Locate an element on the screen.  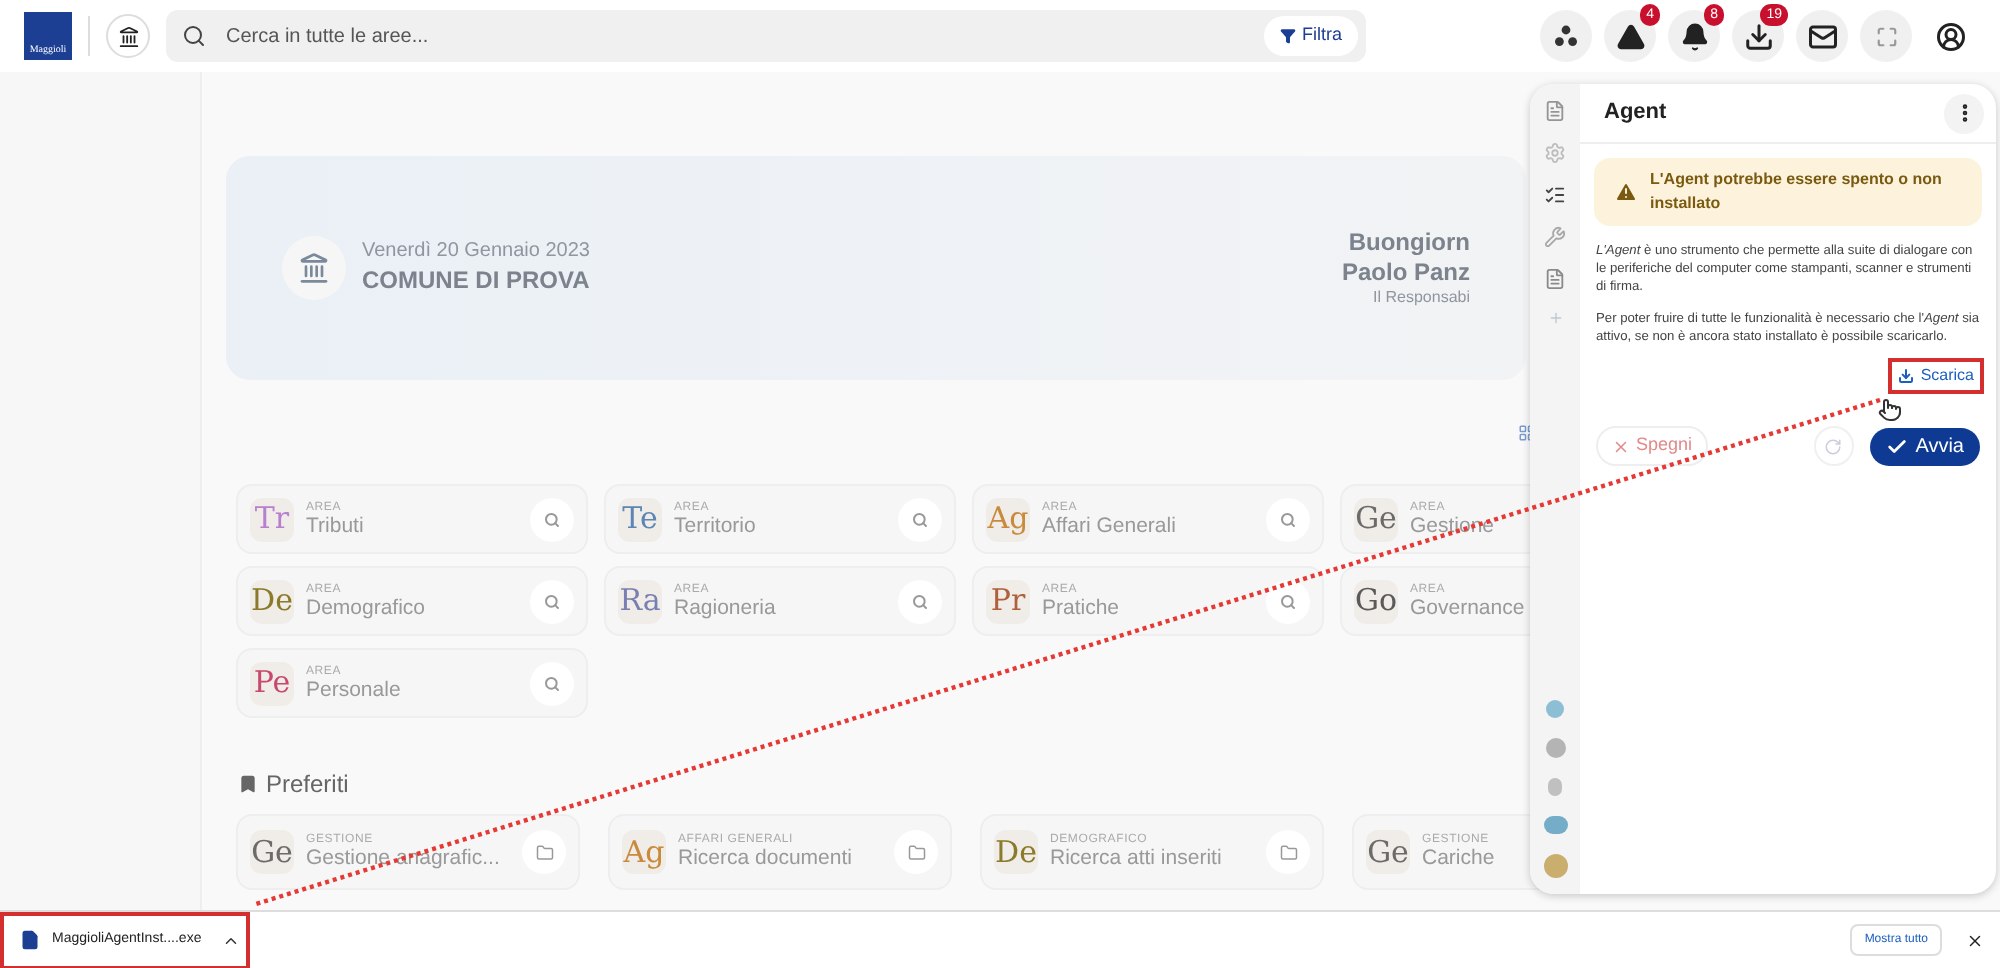
favorite-name: Ricerca atti inseriti is located at coordinates (1136, 859).